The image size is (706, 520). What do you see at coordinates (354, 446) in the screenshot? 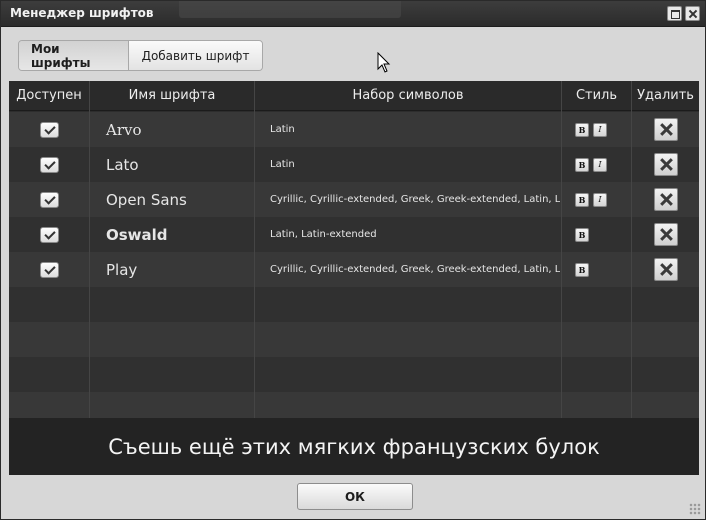
I see `font-preview-text: Съешь ещё этих мягких французских булок` at bounding box center [354, 446].